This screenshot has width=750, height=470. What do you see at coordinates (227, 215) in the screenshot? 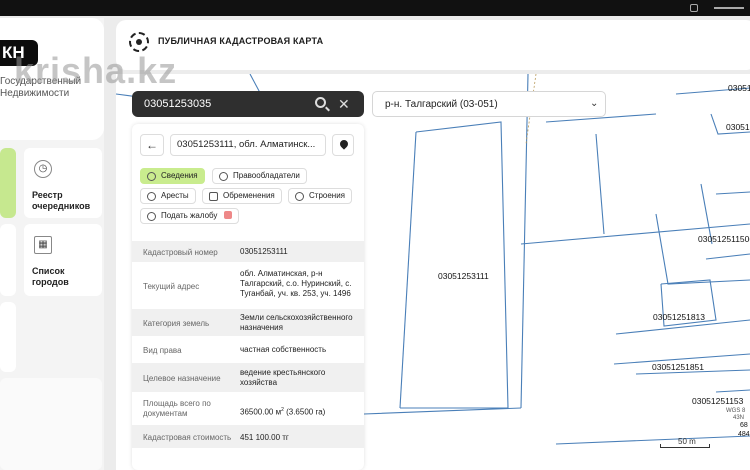
I see `like-icon` at bounding box center [227, 215].